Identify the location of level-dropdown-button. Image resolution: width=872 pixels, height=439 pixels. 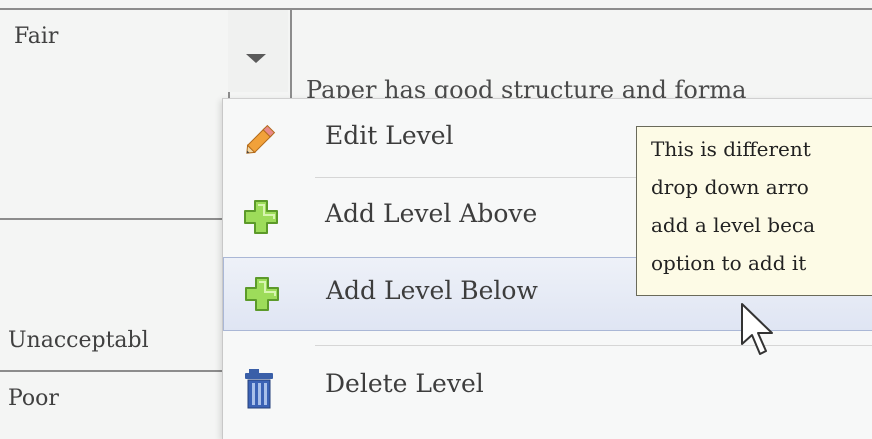
(258, 51).